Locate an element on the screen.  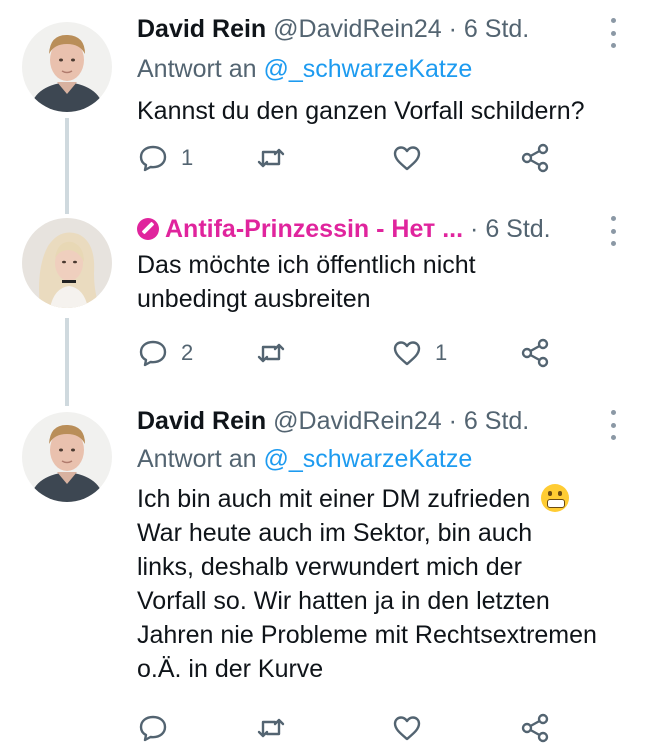
tweet-text-line: links, deshalb verwundert mich der is located at coordinates (329, 567).